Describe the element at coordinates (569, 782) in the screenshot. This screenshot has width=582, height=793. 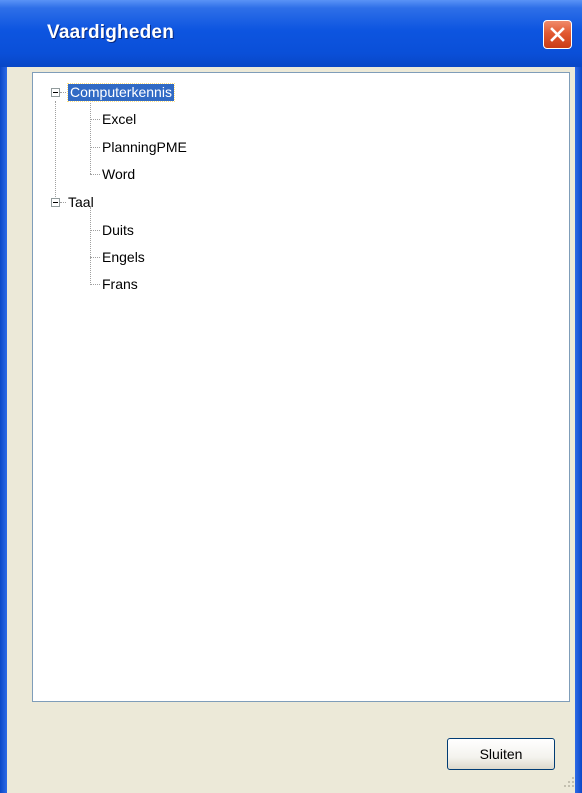
I see `resize-grip-icon` at that location.